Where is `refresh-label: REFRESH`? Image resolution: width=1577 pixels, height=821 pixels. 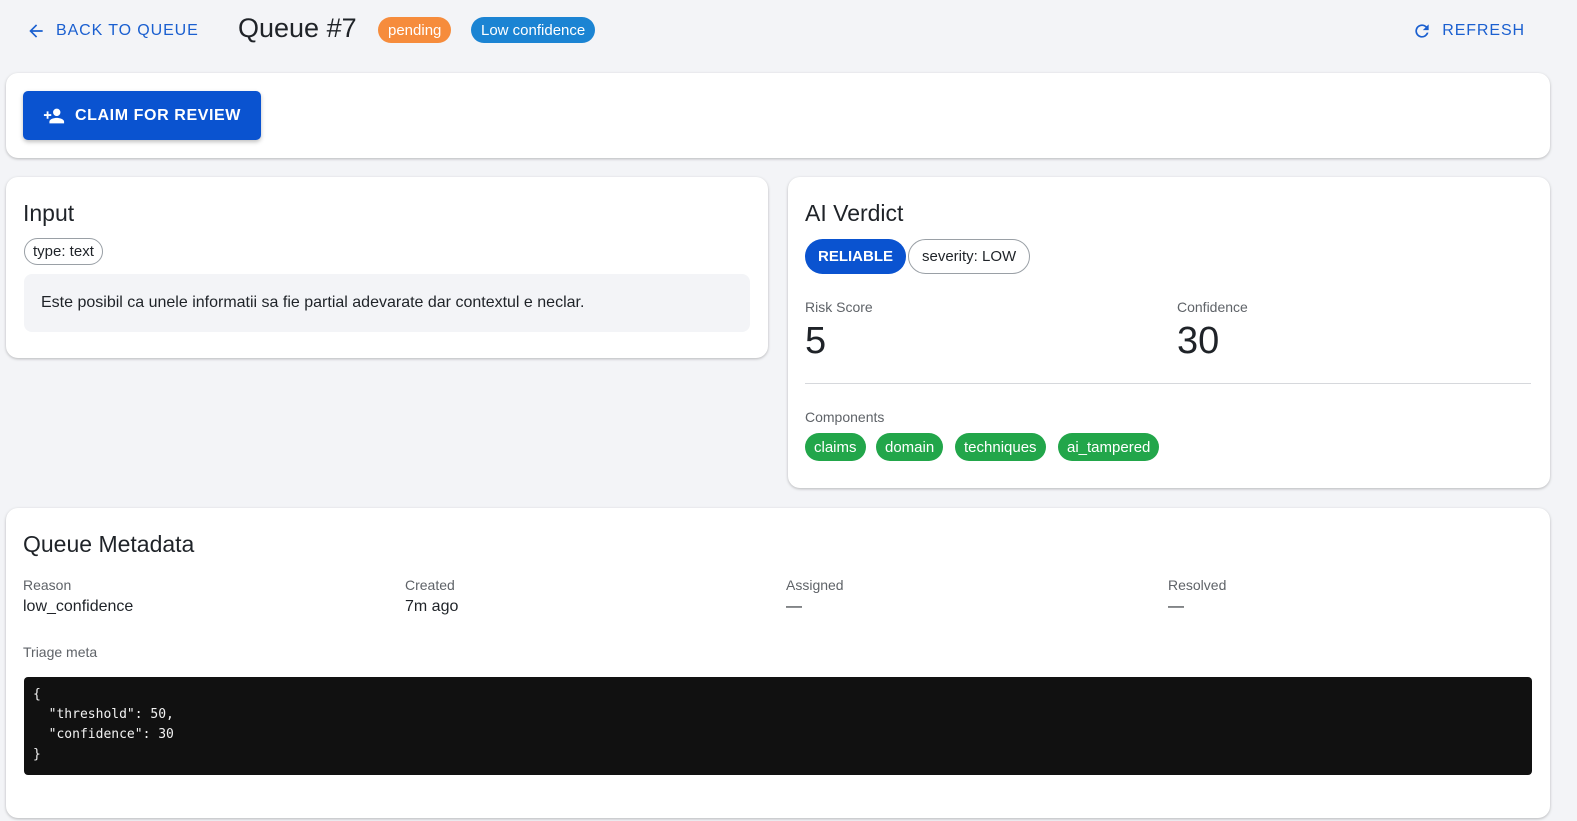 refresh-label: REFRESH is located at coordinates (1483, 30).